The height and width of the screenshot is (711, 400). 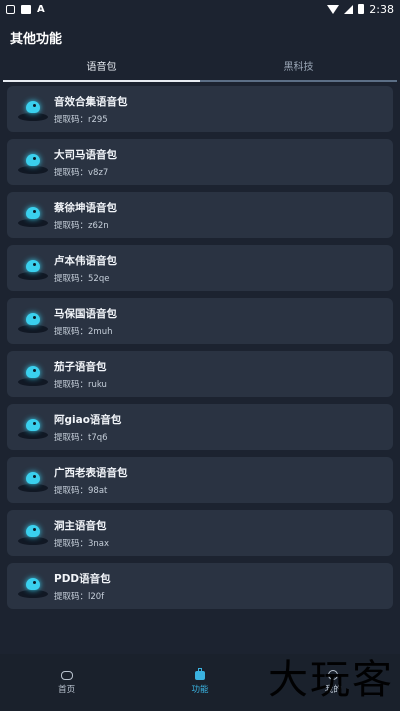 What do you see at coordinates (81, 490) in the screenshot?
I see `item-code: 提取码：98at` at bounding box center [81, 490].